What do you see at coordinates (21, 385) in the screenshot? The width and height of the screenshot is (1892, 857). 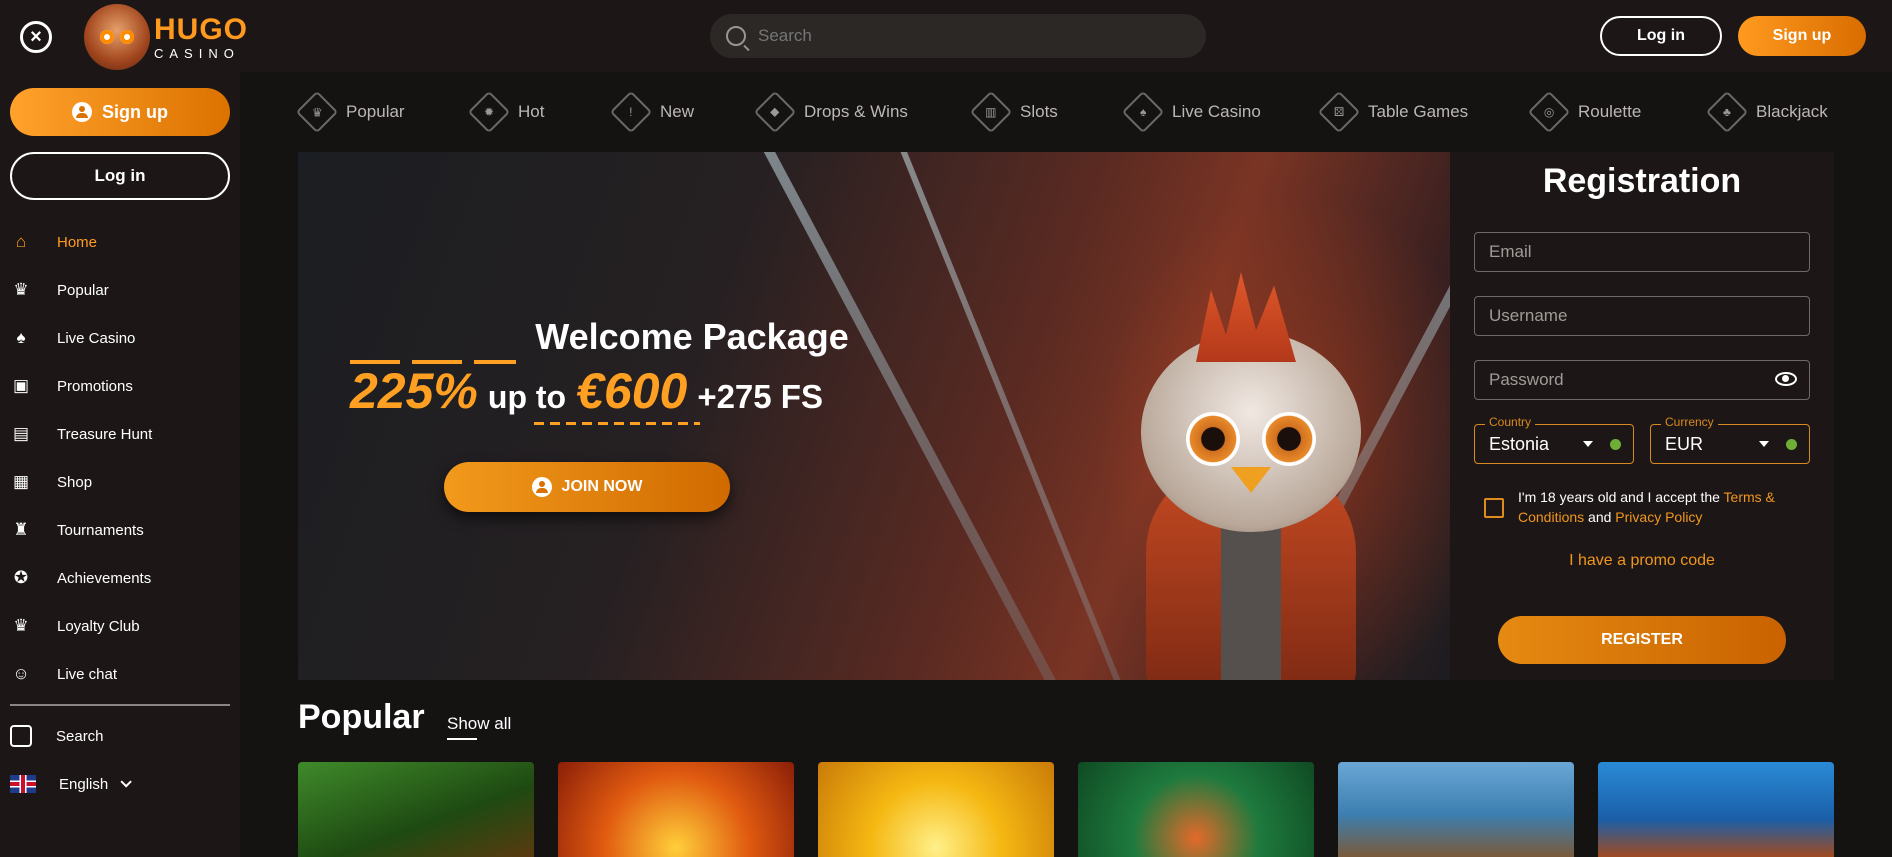 I see `gift-icon: ▣` at bounding box center [21, 385].